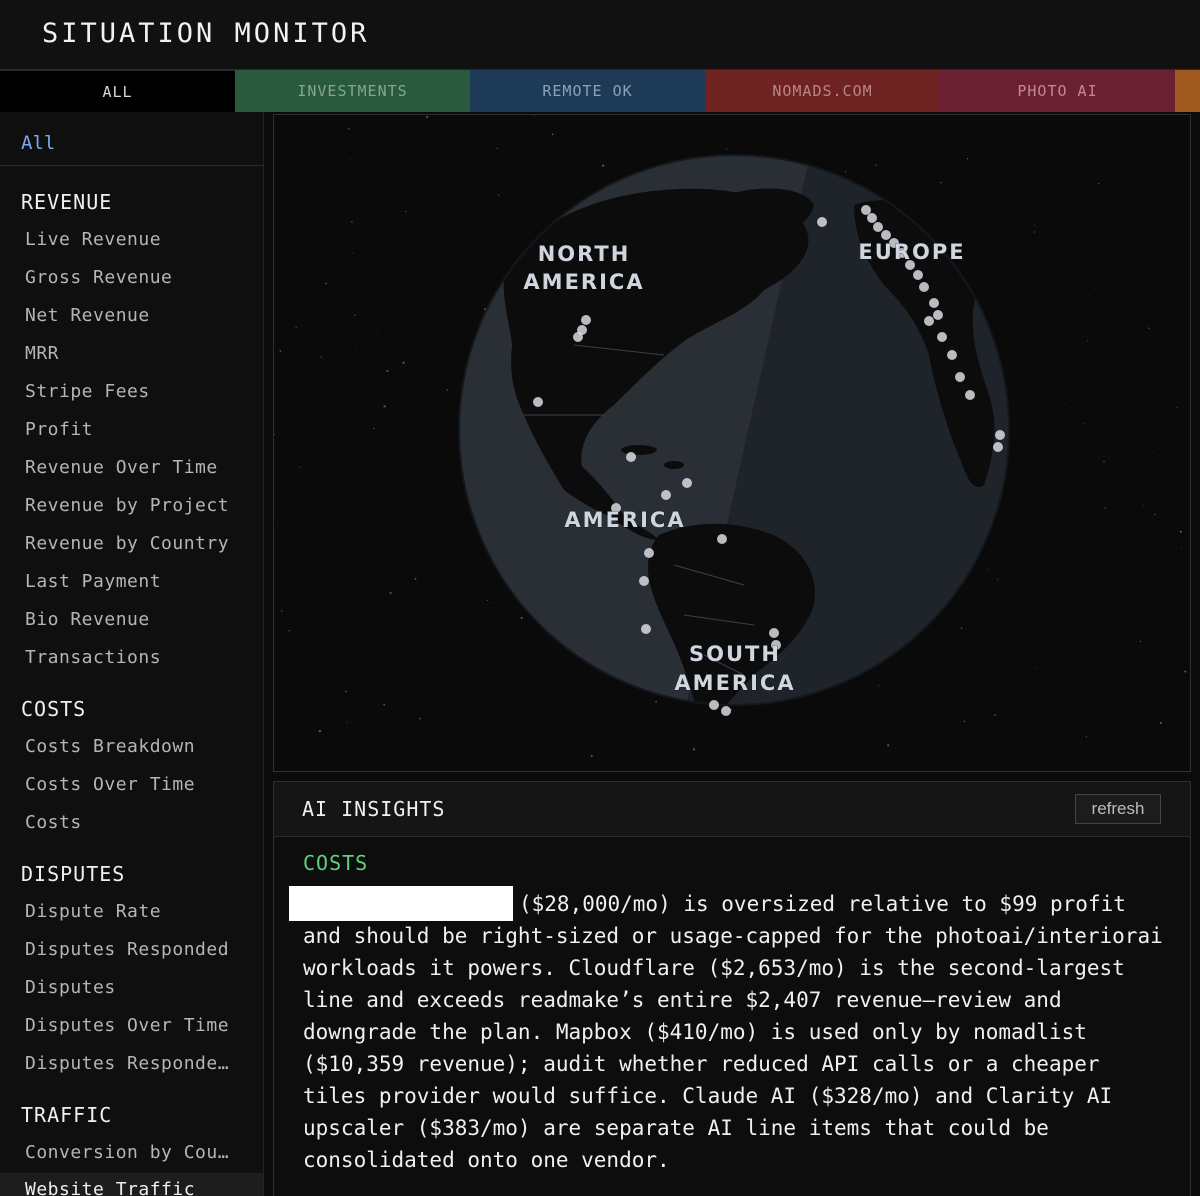  What do you see at coordinates (584, 254) in the screenshot?
I see `label-north: NORTH` at bounding box center [584, 254].